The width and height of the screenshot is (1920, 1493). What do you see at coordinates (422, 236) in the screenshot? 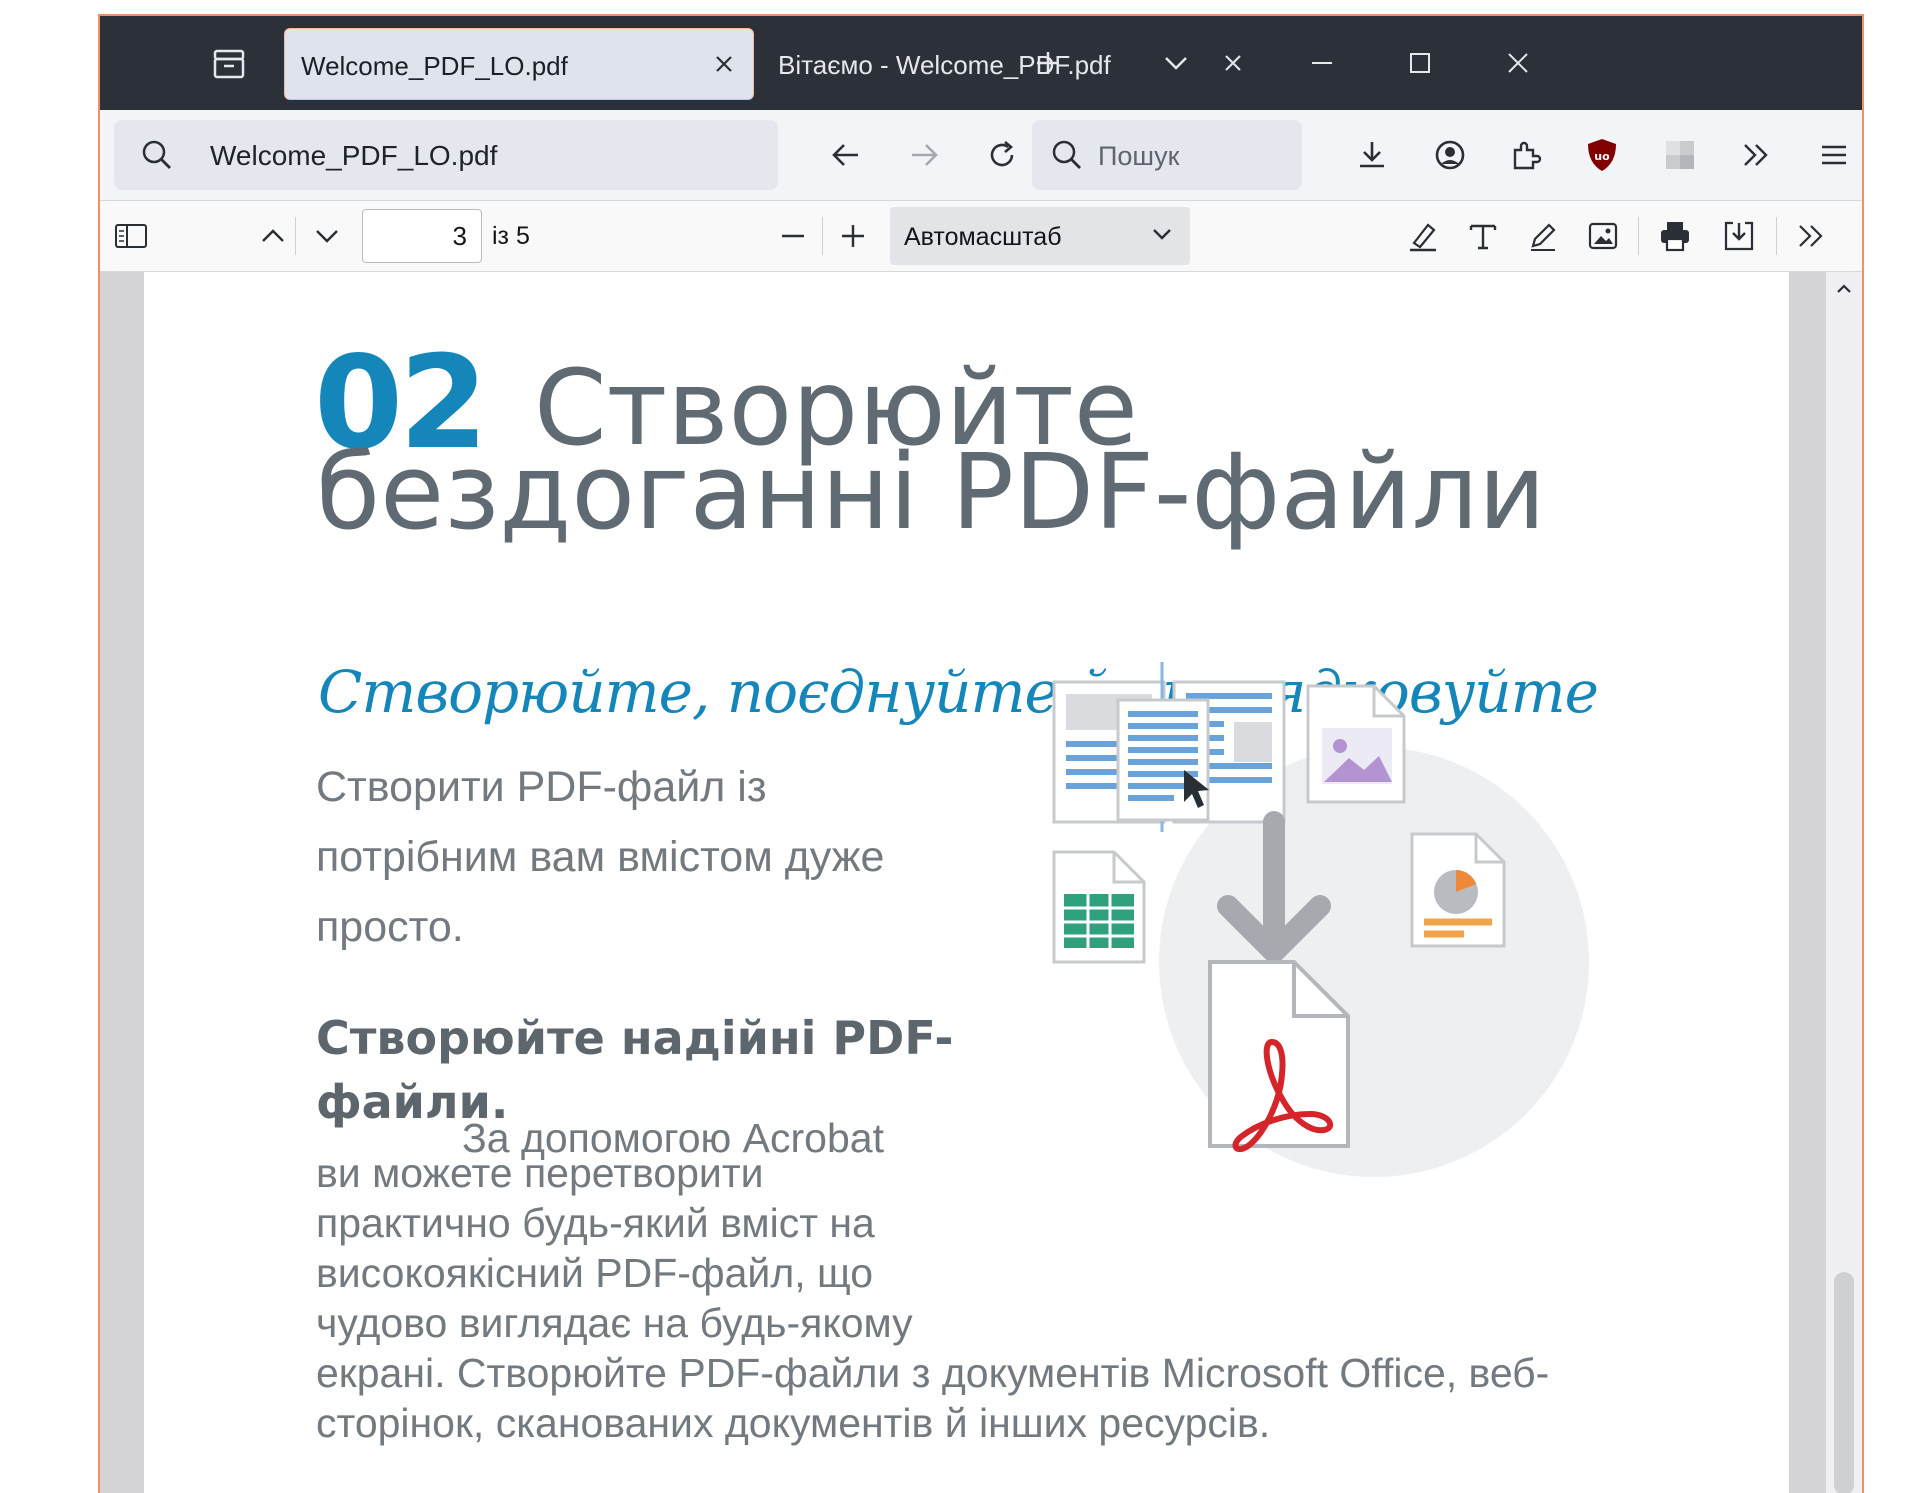
I see `page-number-input: 3` at bounding box center [422, 236].